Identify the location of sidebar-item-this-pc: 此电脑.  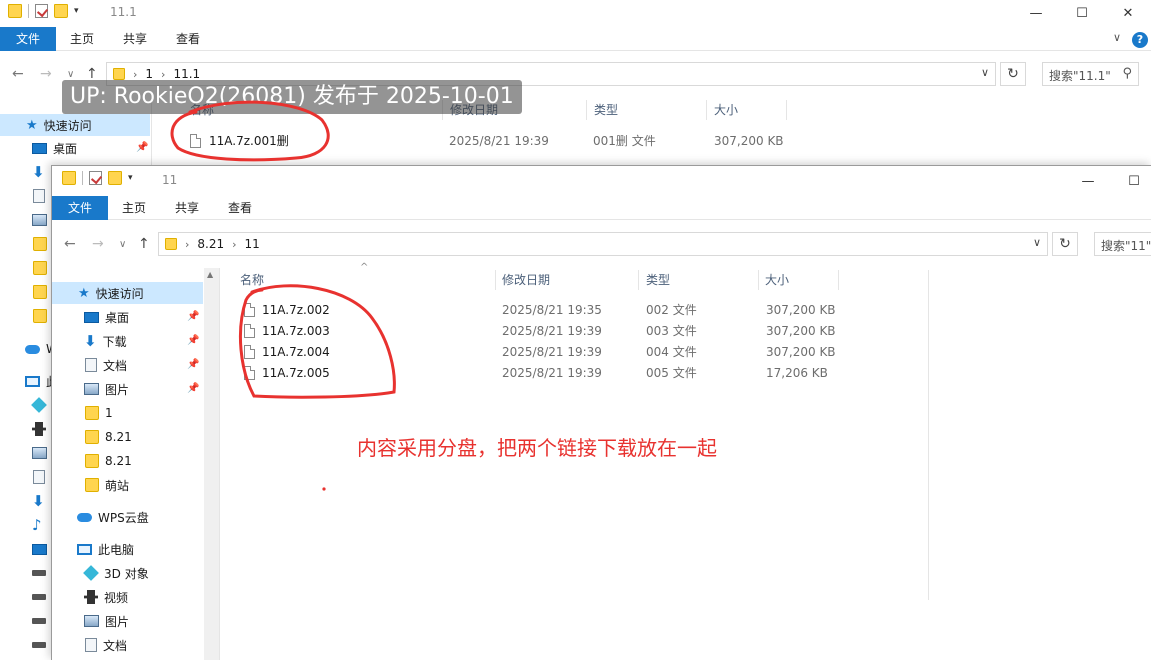
(105, 549).